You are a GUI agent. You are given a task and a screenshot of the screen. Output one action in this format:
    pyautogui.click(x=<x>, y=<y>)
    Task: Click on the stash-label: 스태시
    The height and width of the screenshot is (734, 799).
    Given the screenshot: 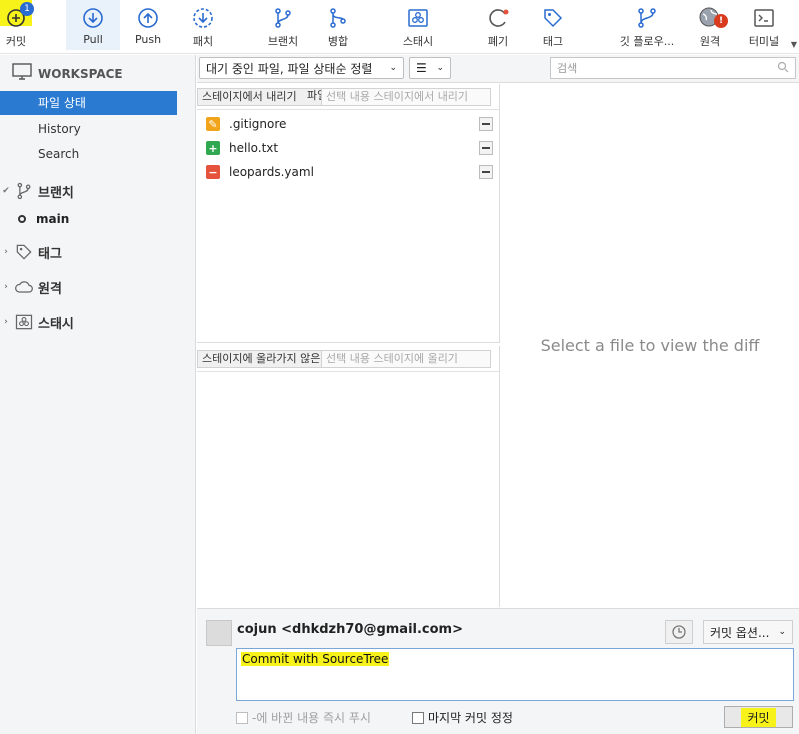 What is the action you would take?
    pyautogui.click(x=418, y=41)
    